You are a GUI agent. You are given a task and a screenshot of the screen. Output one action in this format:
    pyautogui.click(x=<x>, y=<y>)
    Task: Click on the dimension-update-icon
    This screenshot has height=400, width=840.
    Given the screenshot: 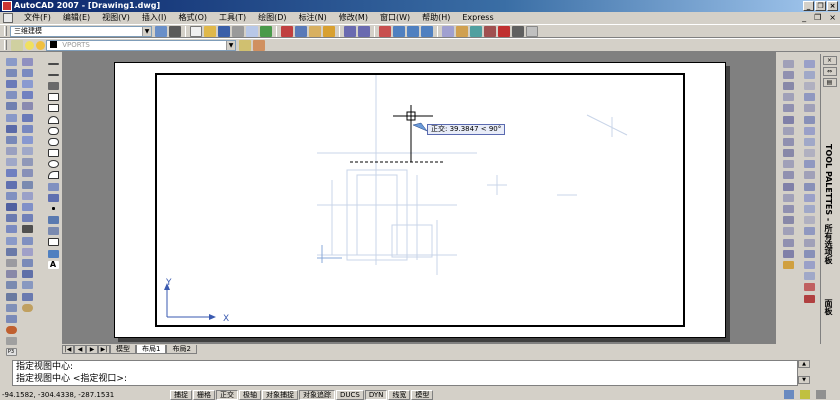 What is the action you would take?
    pyautogui.click(x=788, y=242)
    